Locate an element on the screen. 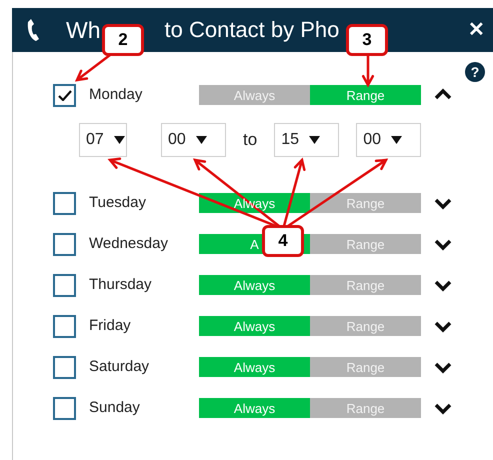 The width and height of the screenshot is (493, 460). time-dropdown: 15 is located at coordinates (307, 140).